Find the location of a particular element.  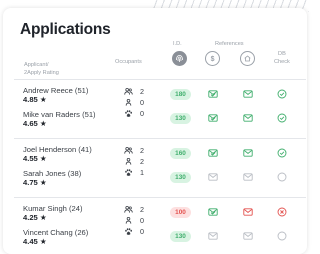

applicant-name: Vincent Chang (26) is located at coordinates (55, 232).